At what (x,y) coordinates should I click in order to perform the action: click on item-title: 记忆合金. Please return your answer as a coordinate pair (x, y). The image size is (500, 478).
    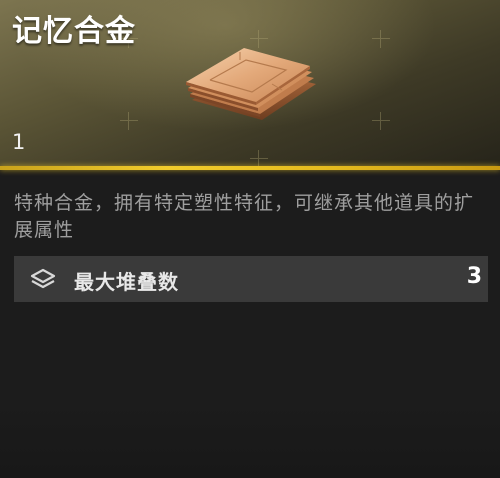
    Looking at the image, I should click on (74, 31).